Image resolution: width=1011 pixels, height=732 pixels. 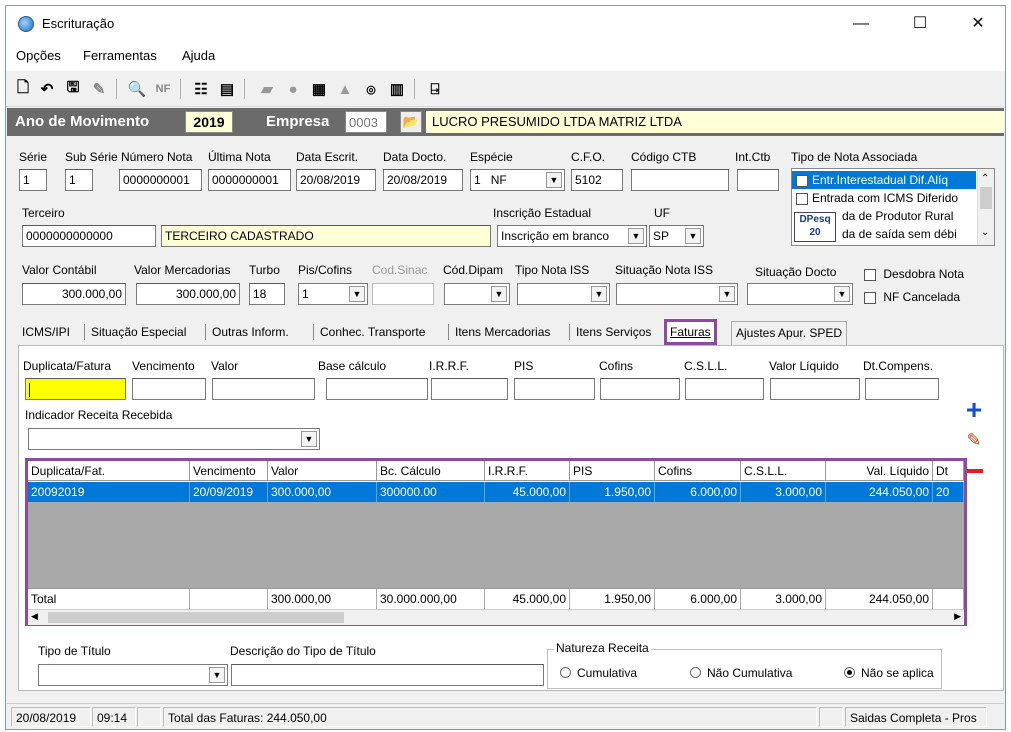 What do you see at coordinates (920, 24) in the screenshot?
I see `maximize-button: ☐` at bounding box center [920, 24].